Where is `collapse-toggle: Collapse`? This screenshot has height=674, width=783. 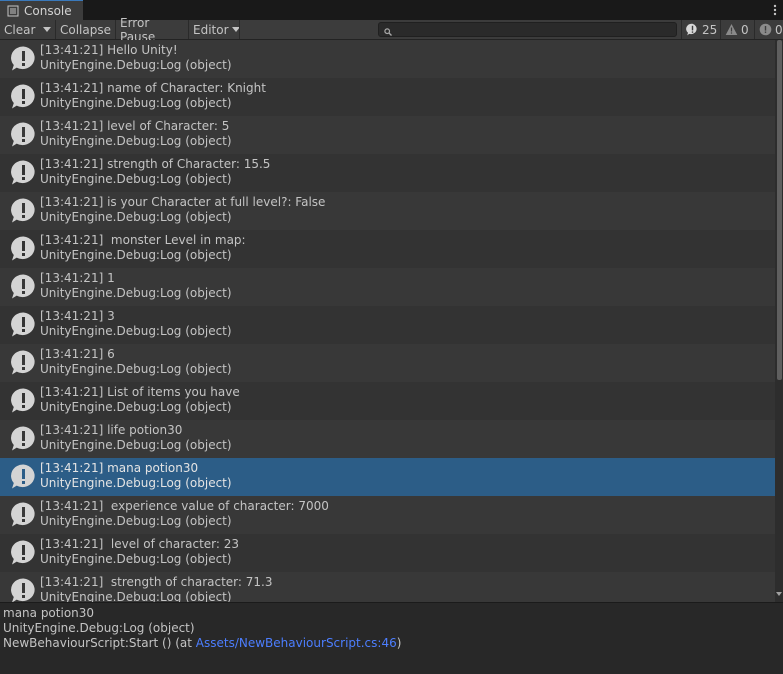 collapse-toggle: Collapse is located at coordinates (85, 29).